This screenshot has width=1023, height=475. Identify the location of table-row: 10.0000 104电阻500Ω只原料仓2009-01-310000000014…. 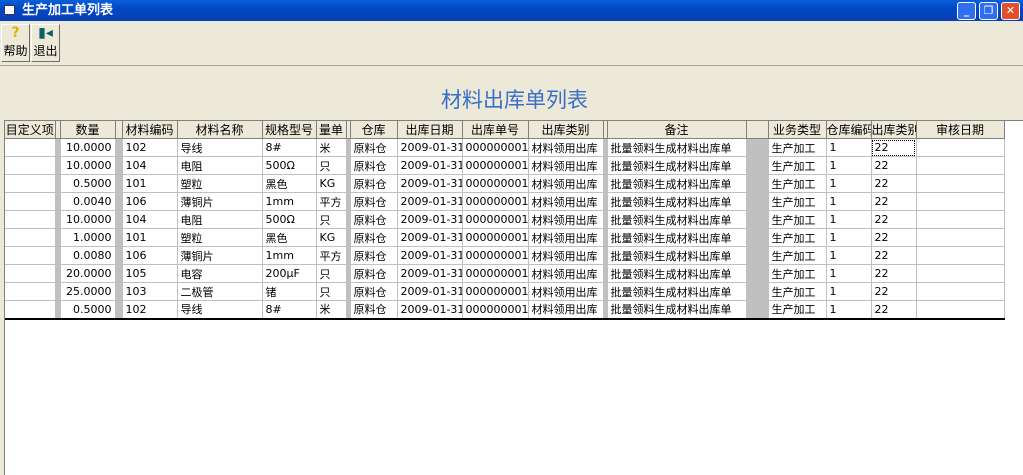
(505, 165).